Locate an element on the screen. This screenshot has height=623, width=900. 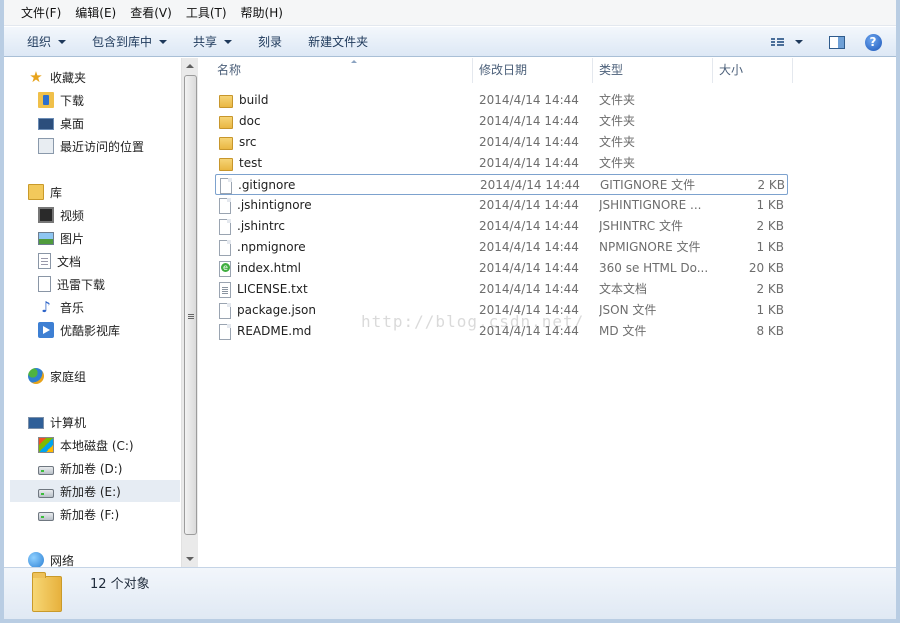
nav-label: 下载 is located at coordinates (72, 100).